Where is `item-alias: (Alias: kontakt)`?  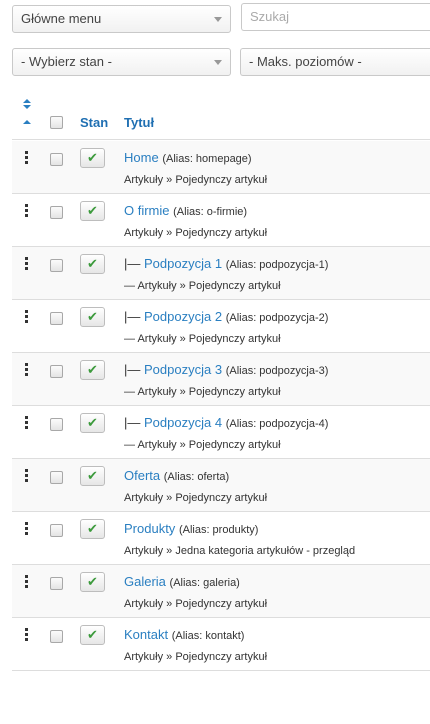 item-alias: (Alias: kontakt) is located at coordinates (208, 636).